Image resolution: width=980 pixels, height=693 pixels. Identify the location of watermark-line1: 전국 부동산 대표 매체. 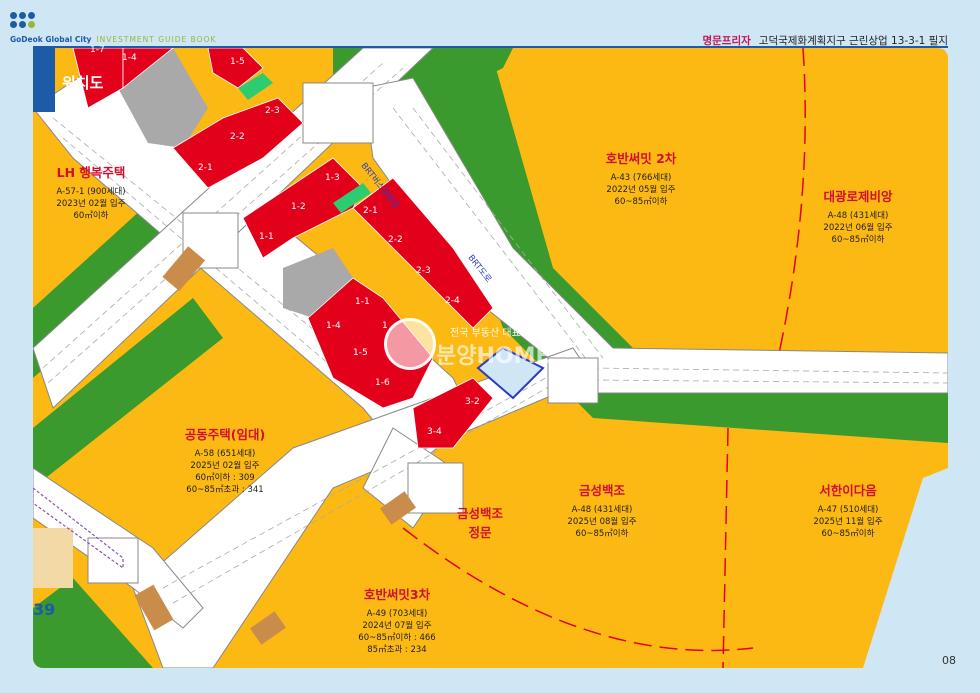
(496, 333).